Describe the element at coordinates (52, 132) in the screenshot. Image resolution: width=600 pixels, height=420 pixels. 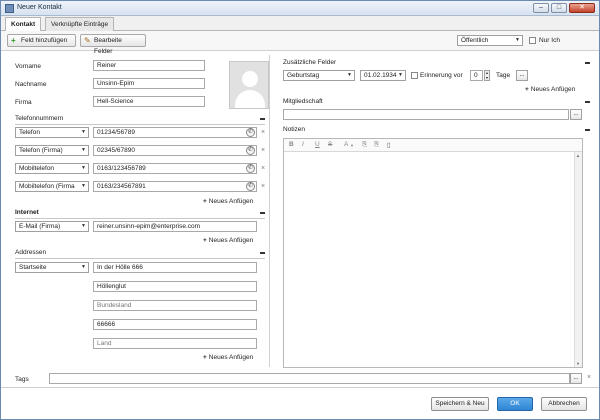
I see `phone-type-select-1: Telefon ▼` at that location.